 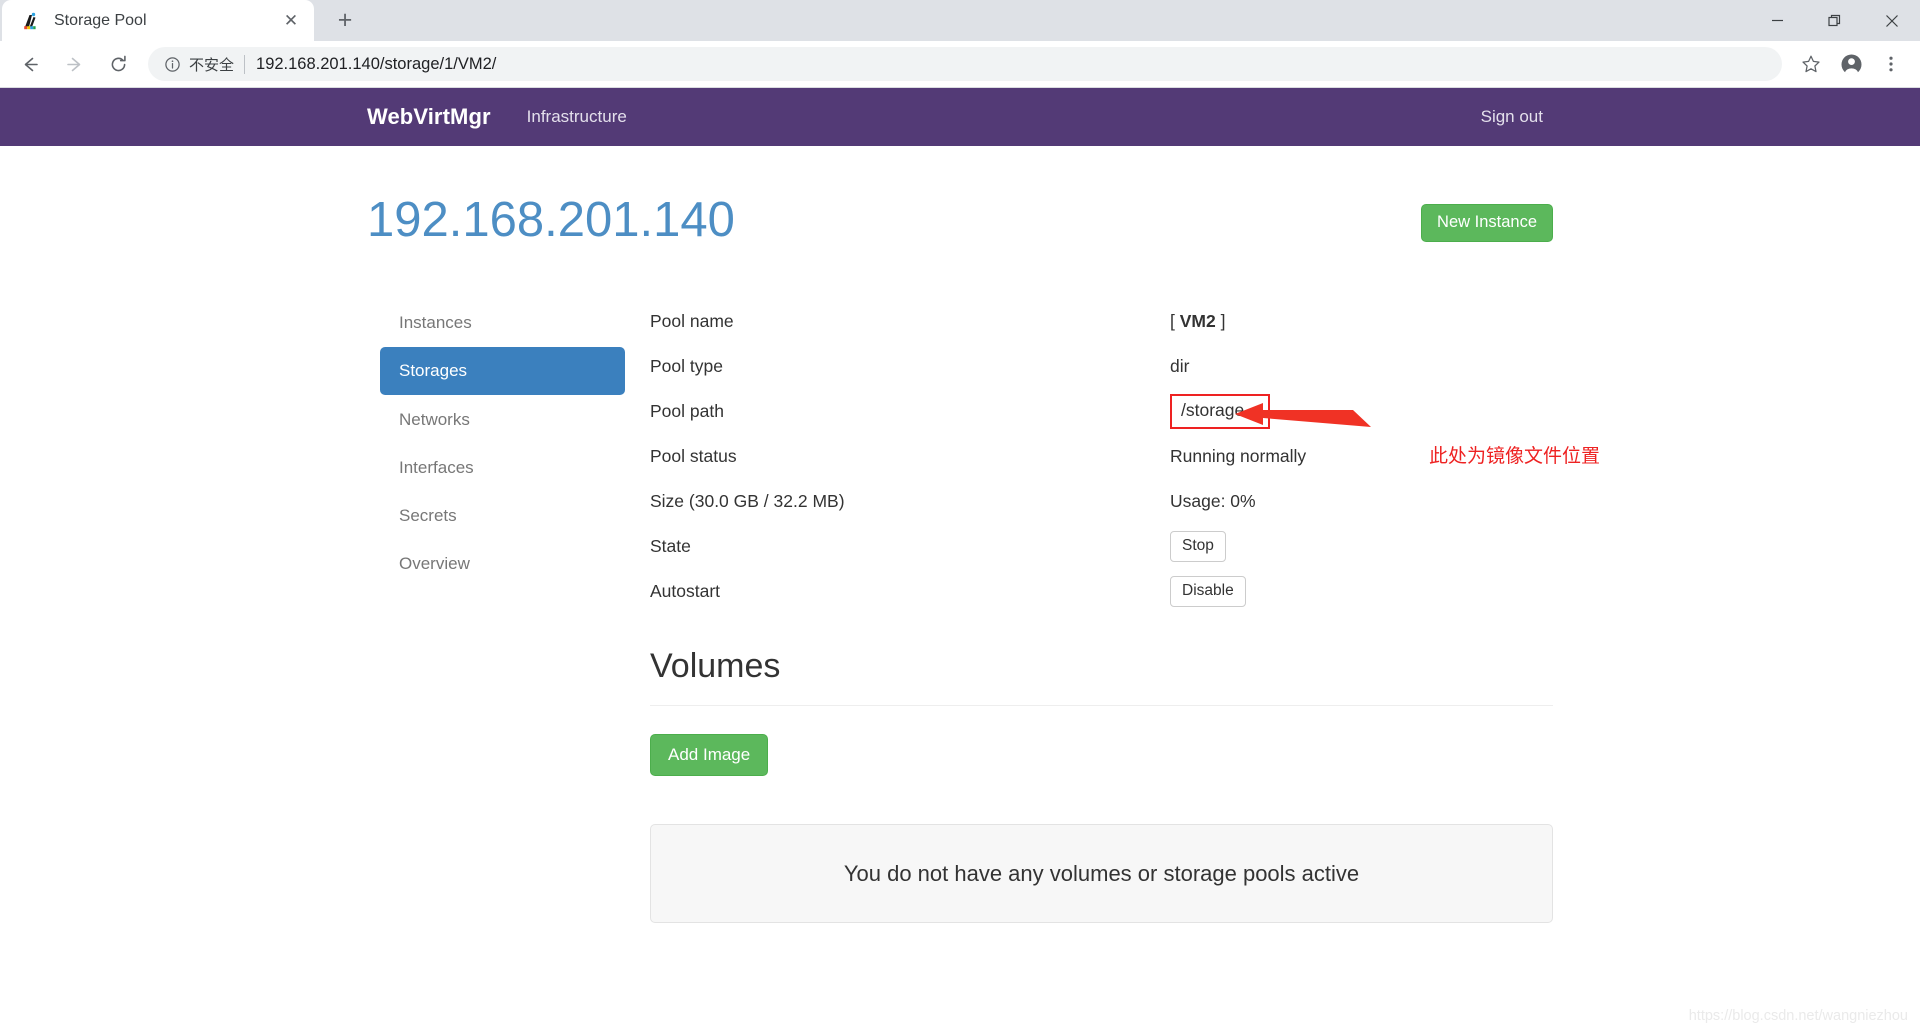 I want to click on sidebar-item-interfaces: Interfaces, so click(x=502, y=467).